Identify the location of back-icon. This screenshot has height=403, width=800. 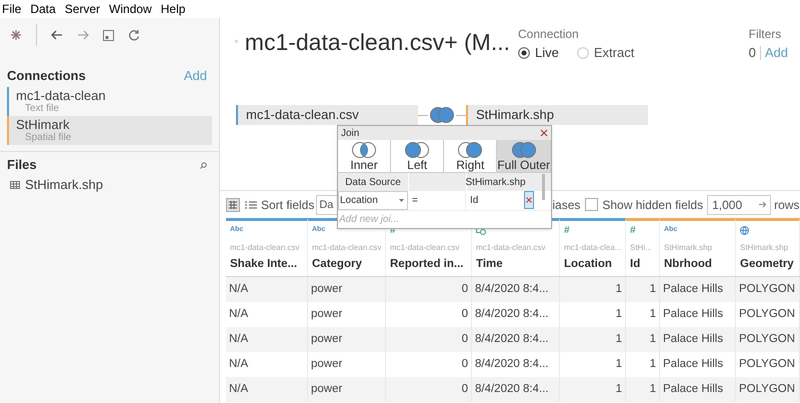
(57, 35).